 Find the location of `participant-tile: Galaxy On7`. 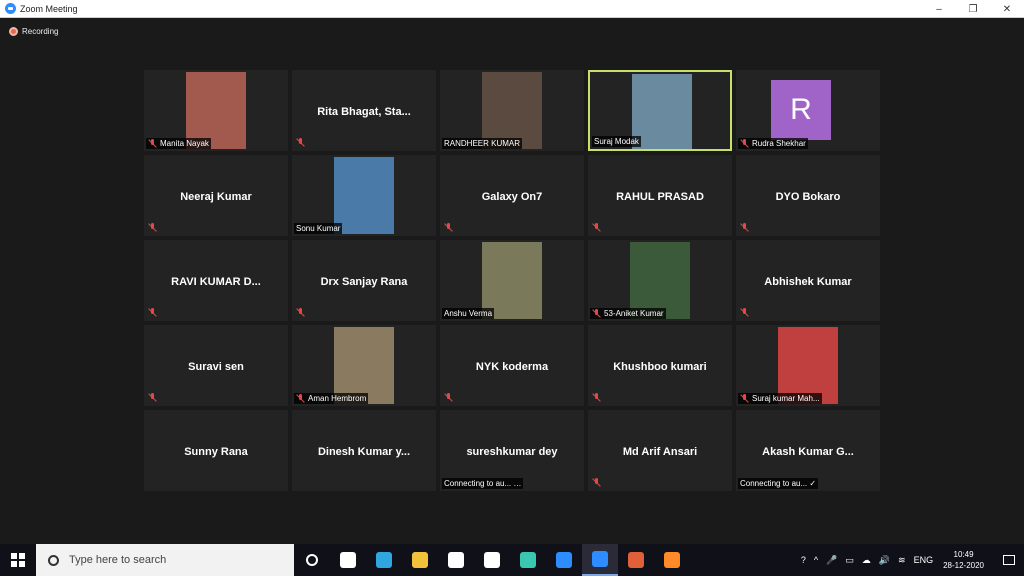

participant-tile: Galaxy On7 is located at coordinates (512, 195).